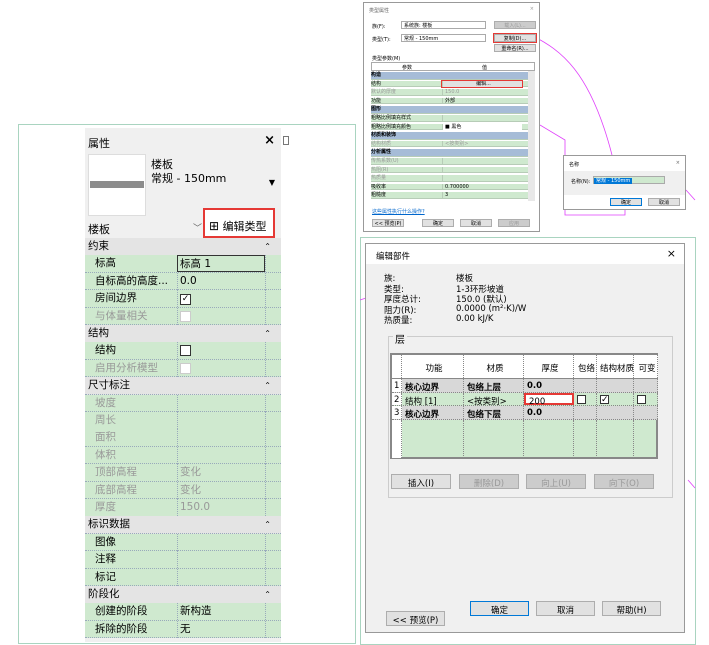 This screenshot has width=709, height=645. Describe the element at coordinates (398, 211) in the screenshot. I see `help-link: 这些属性执行什么操作?` at that location.